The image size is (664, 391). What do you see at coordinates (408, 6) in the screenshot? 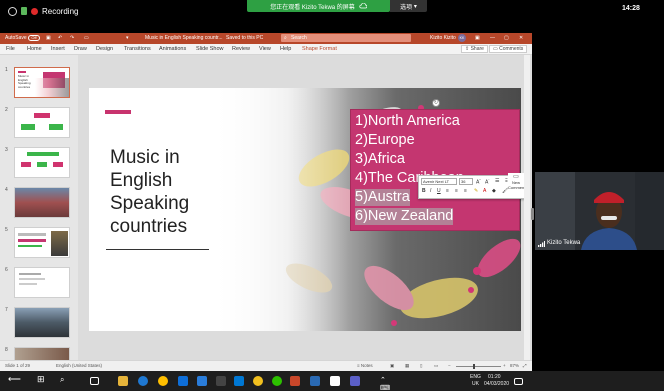
I see `view-options-button: 选项 ▾` at bounding box center [408, 6].